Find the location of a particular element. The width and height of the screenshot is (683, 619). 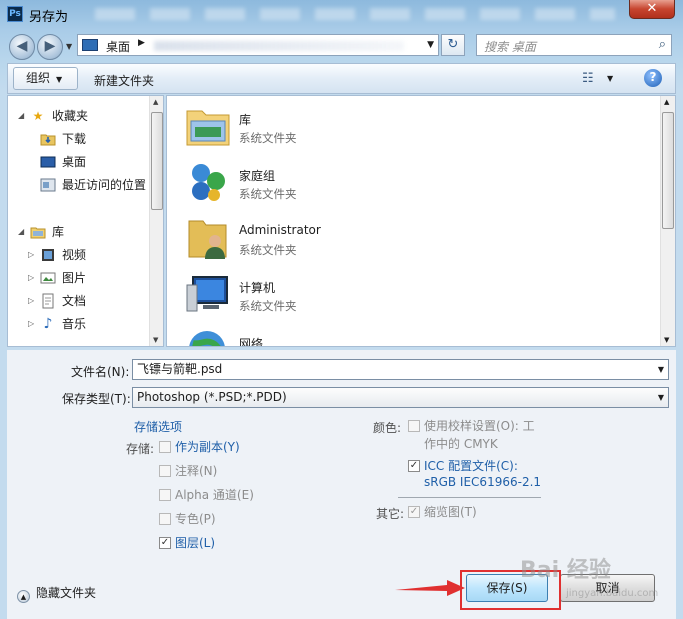

hide-folders-toggle: ▲ 隐藏文件夹 is located at coordinates (57, 593).